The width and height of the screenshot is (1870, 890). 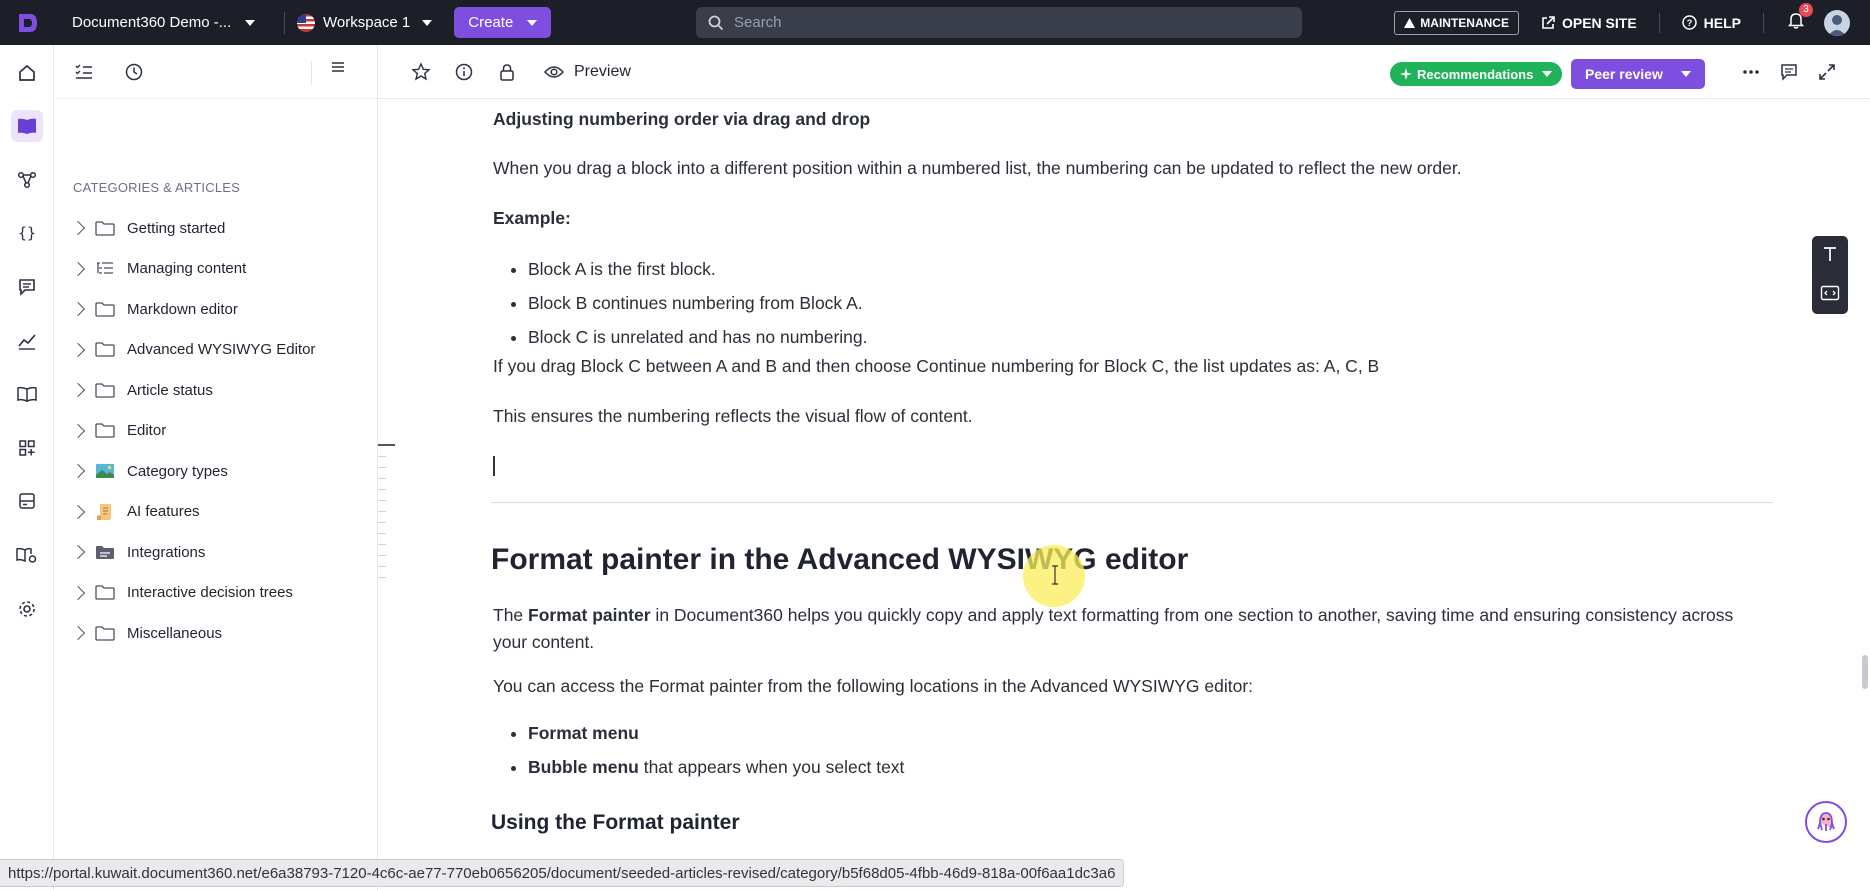 I want to click on category-label: AI features, so click(x=163, y=512).